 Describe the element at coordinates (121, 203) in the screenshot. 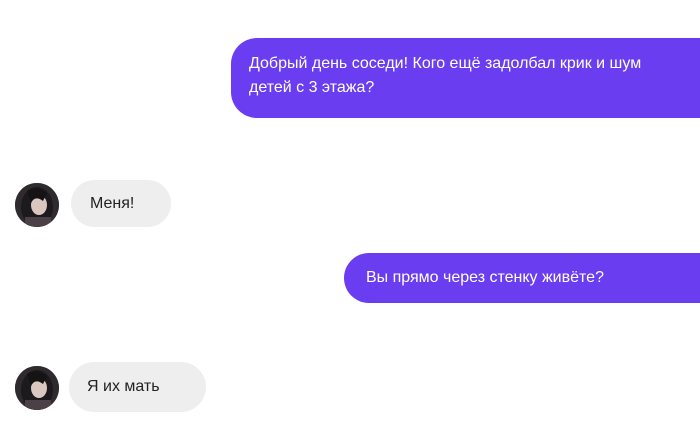

I see `message-bubble-incoming: Меня!` at that location.